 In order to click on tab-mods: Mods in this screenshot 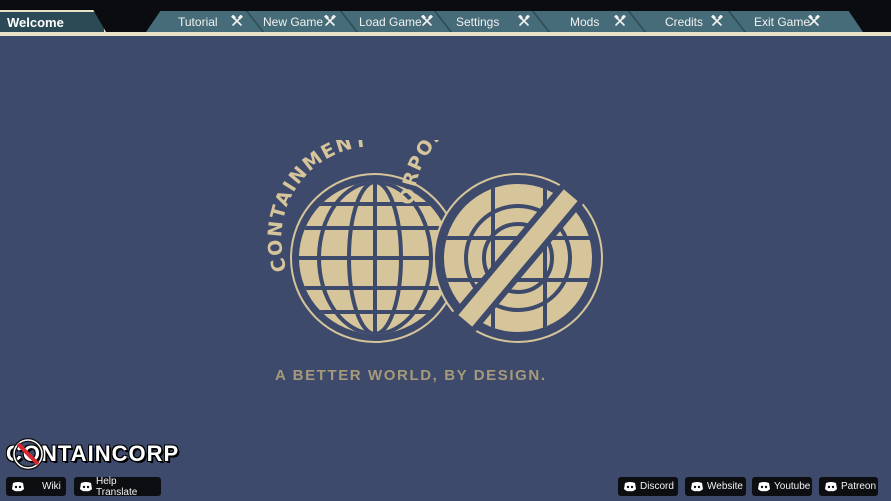, I will do `click(584, 21)`.